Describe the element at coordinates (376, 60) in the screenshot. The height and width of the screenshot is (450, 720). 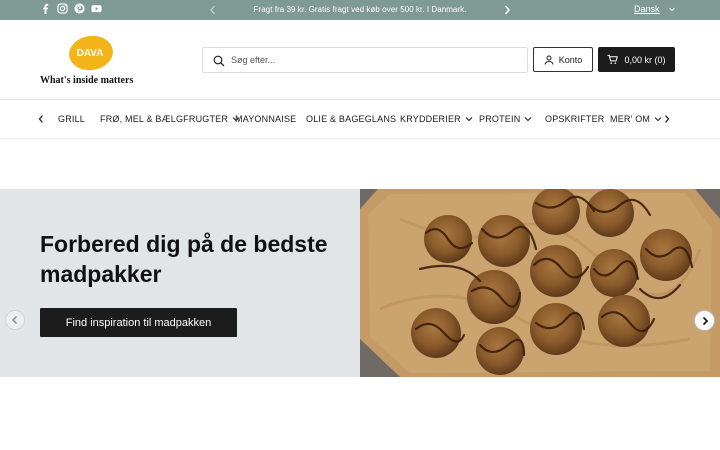
I see `search-input` at that location.